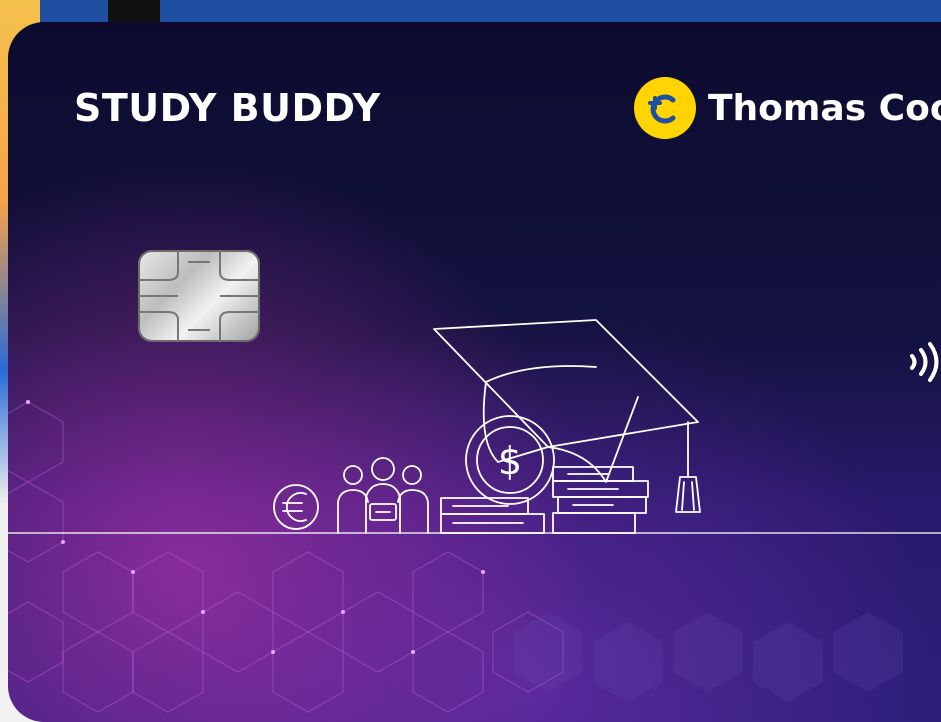 The height and width of the screenshot is (722, 941). I want to click on book-stack-icon, so click(544, 500).